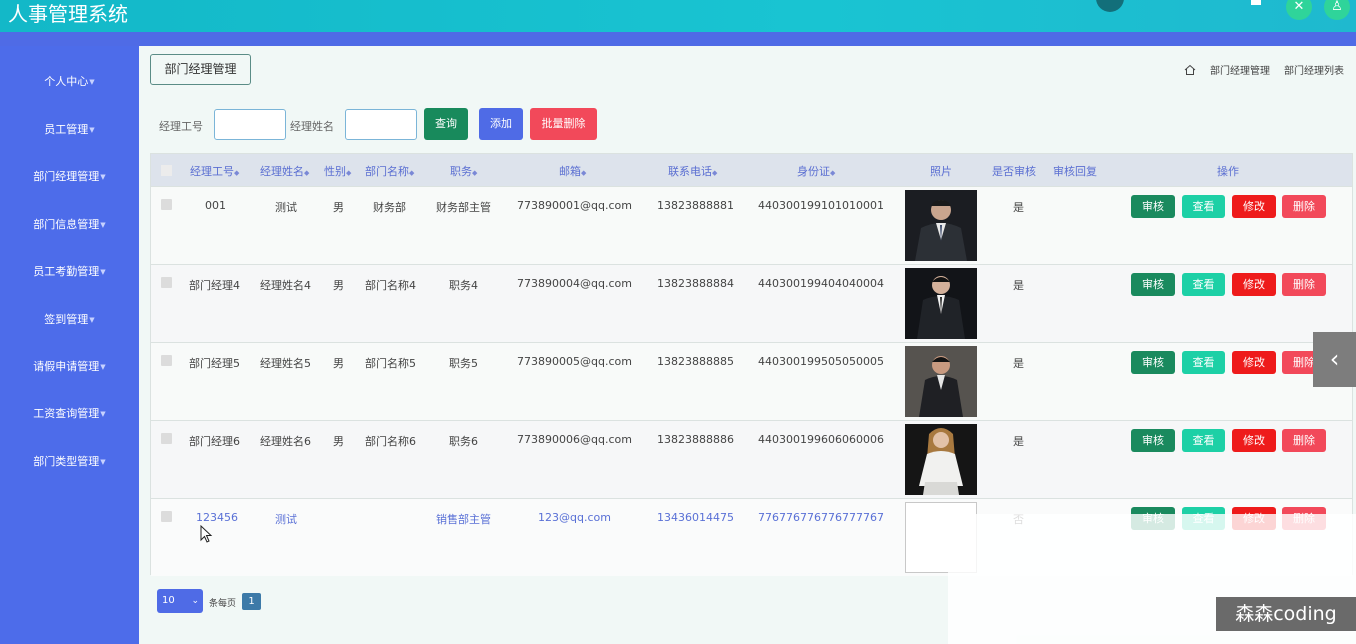  I want to click on cell-dept-name: 部门名称5, so click(390, 363).